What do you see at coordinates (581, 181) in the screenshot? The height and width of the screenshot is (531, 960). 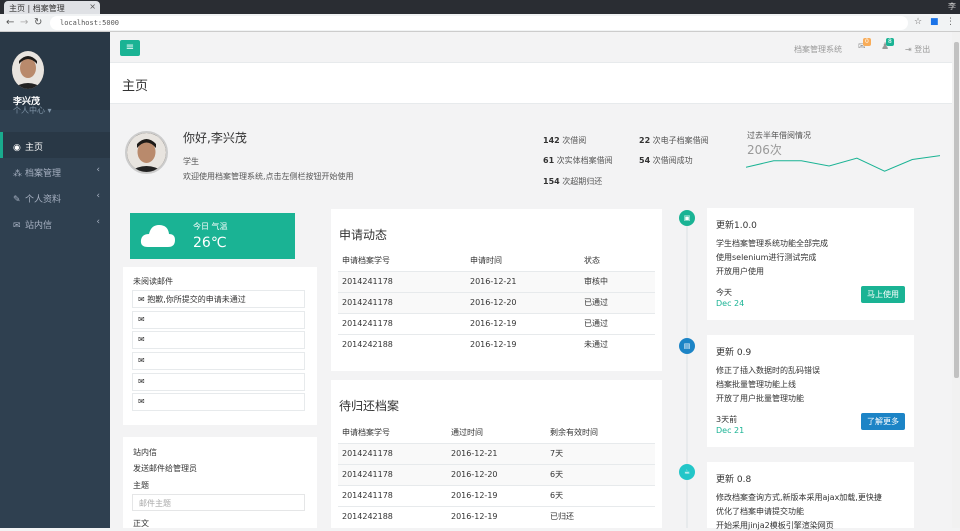 I see `stat-label: 次超期归还` at bounding box center [581, 181].